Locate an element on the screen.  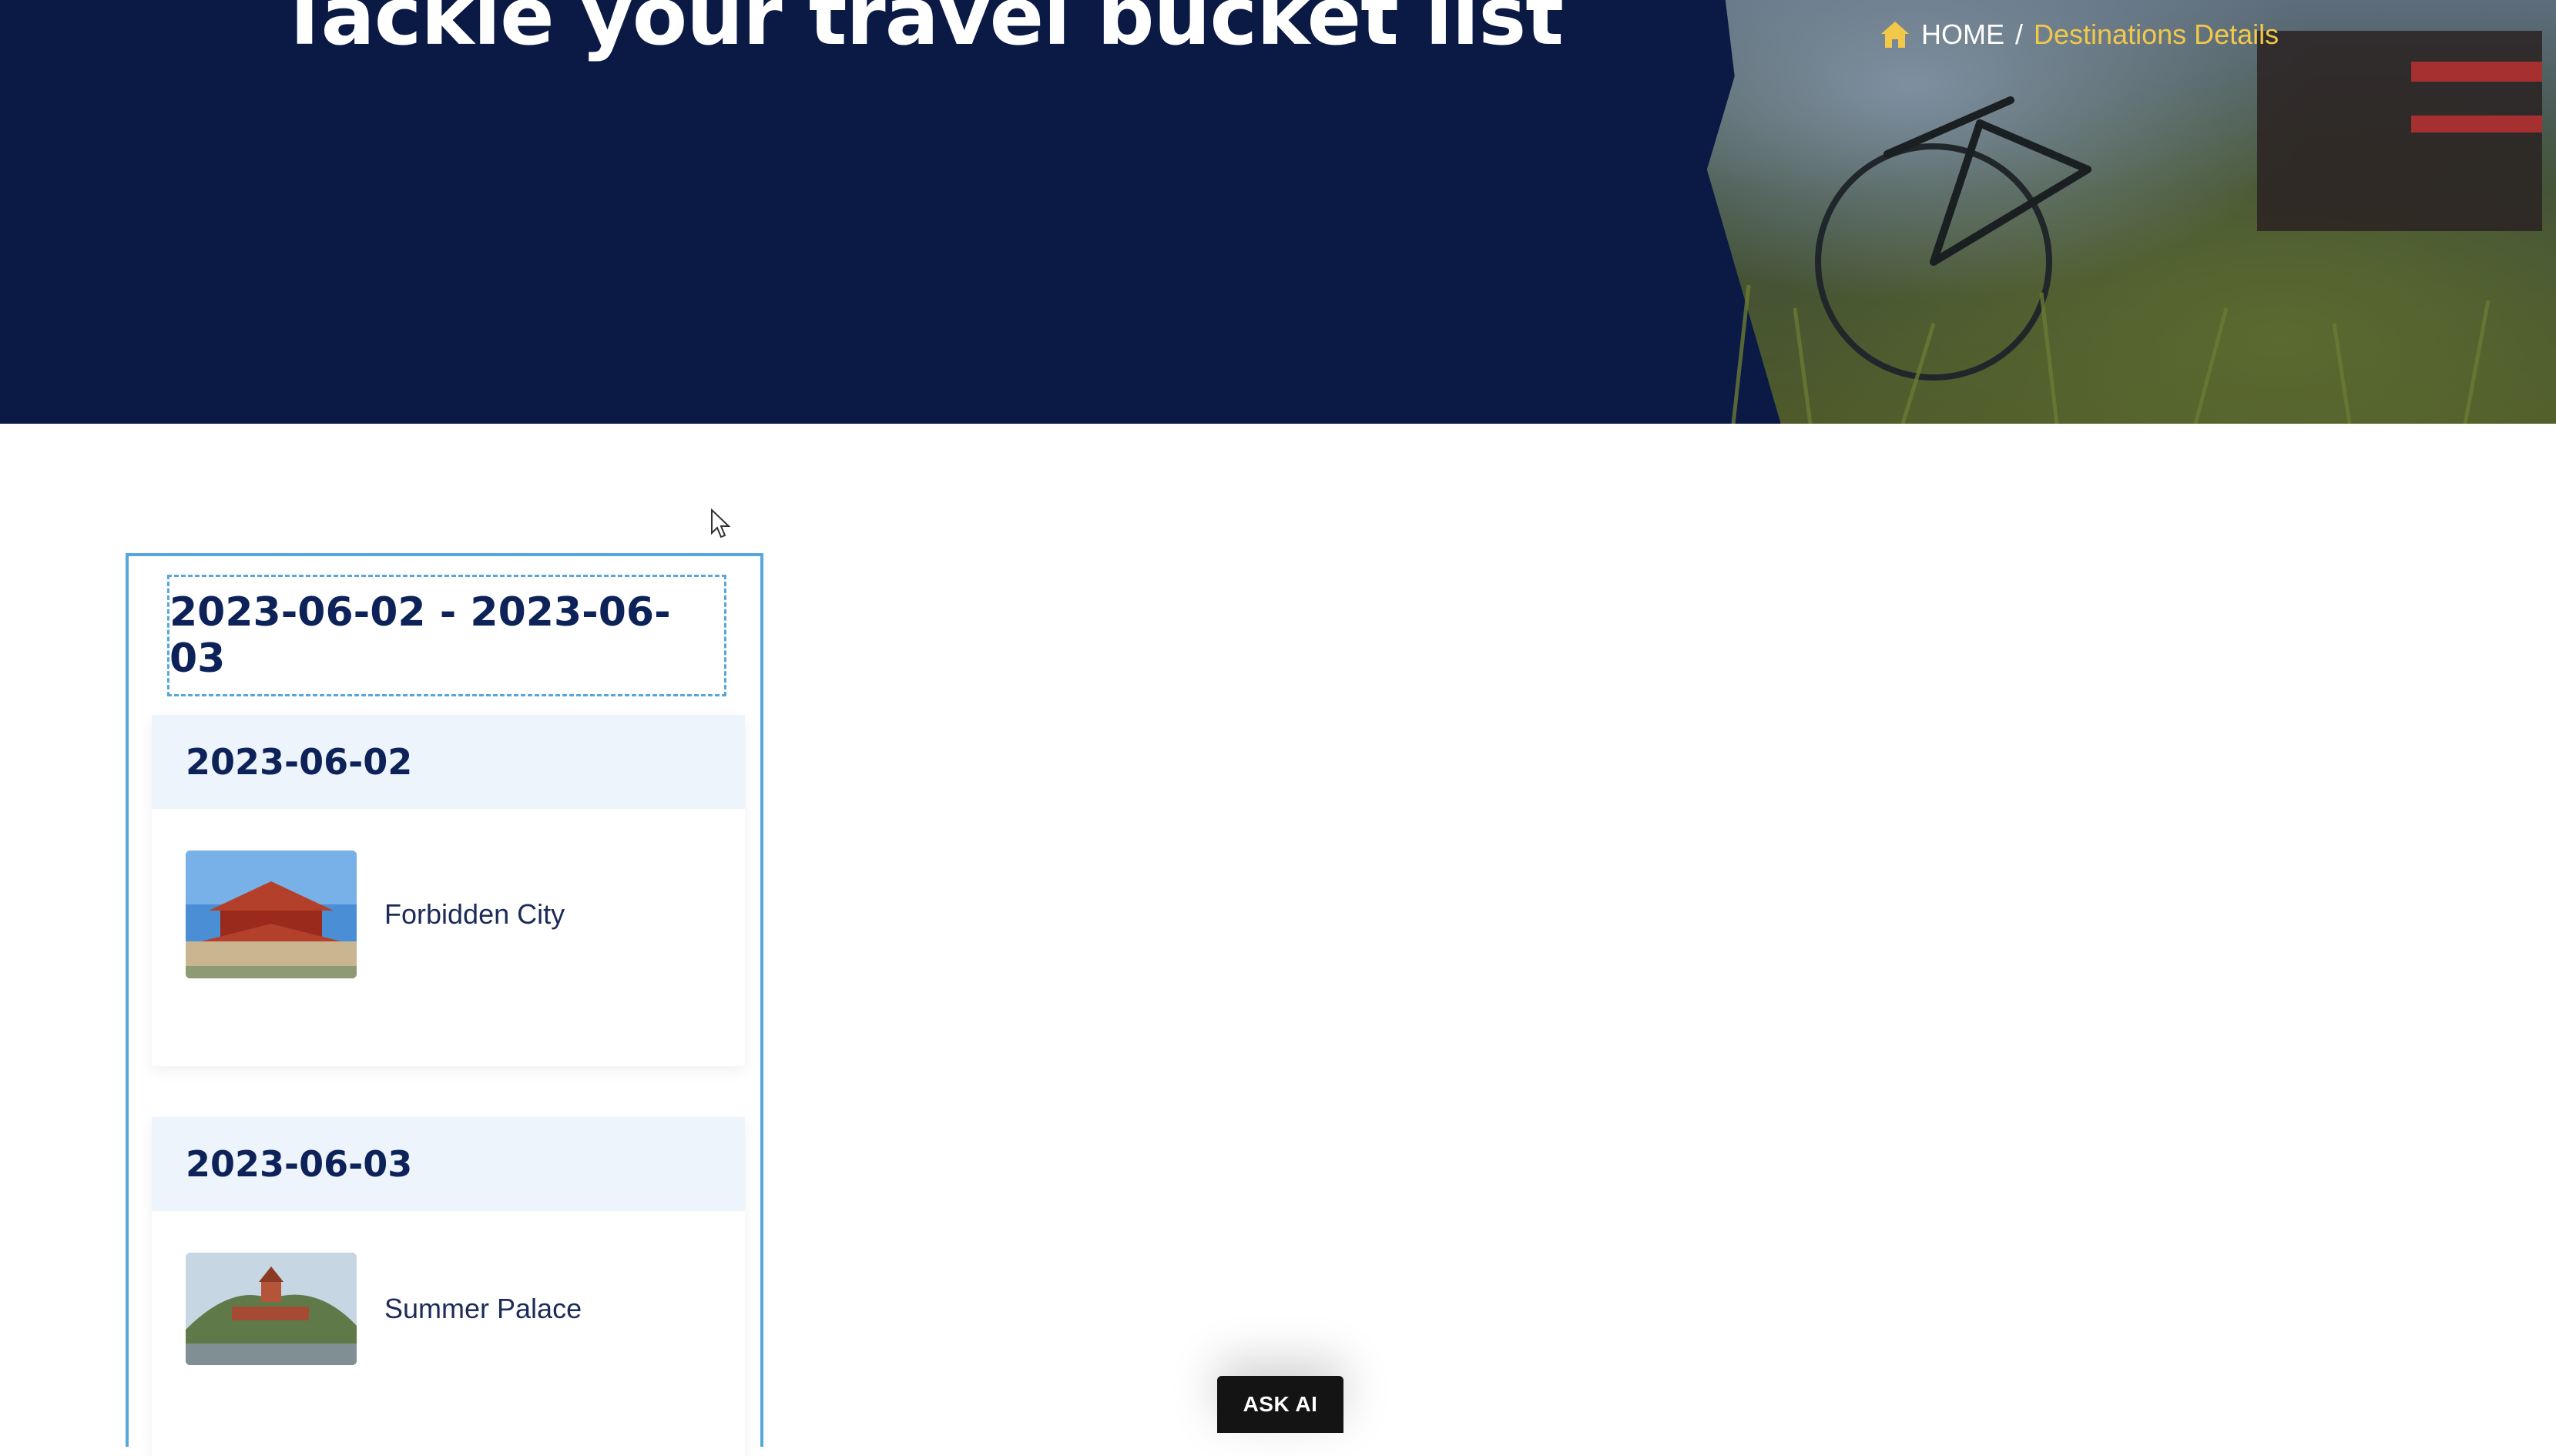
destination-item: Summer Palace is located at coordinates (384, 1309).